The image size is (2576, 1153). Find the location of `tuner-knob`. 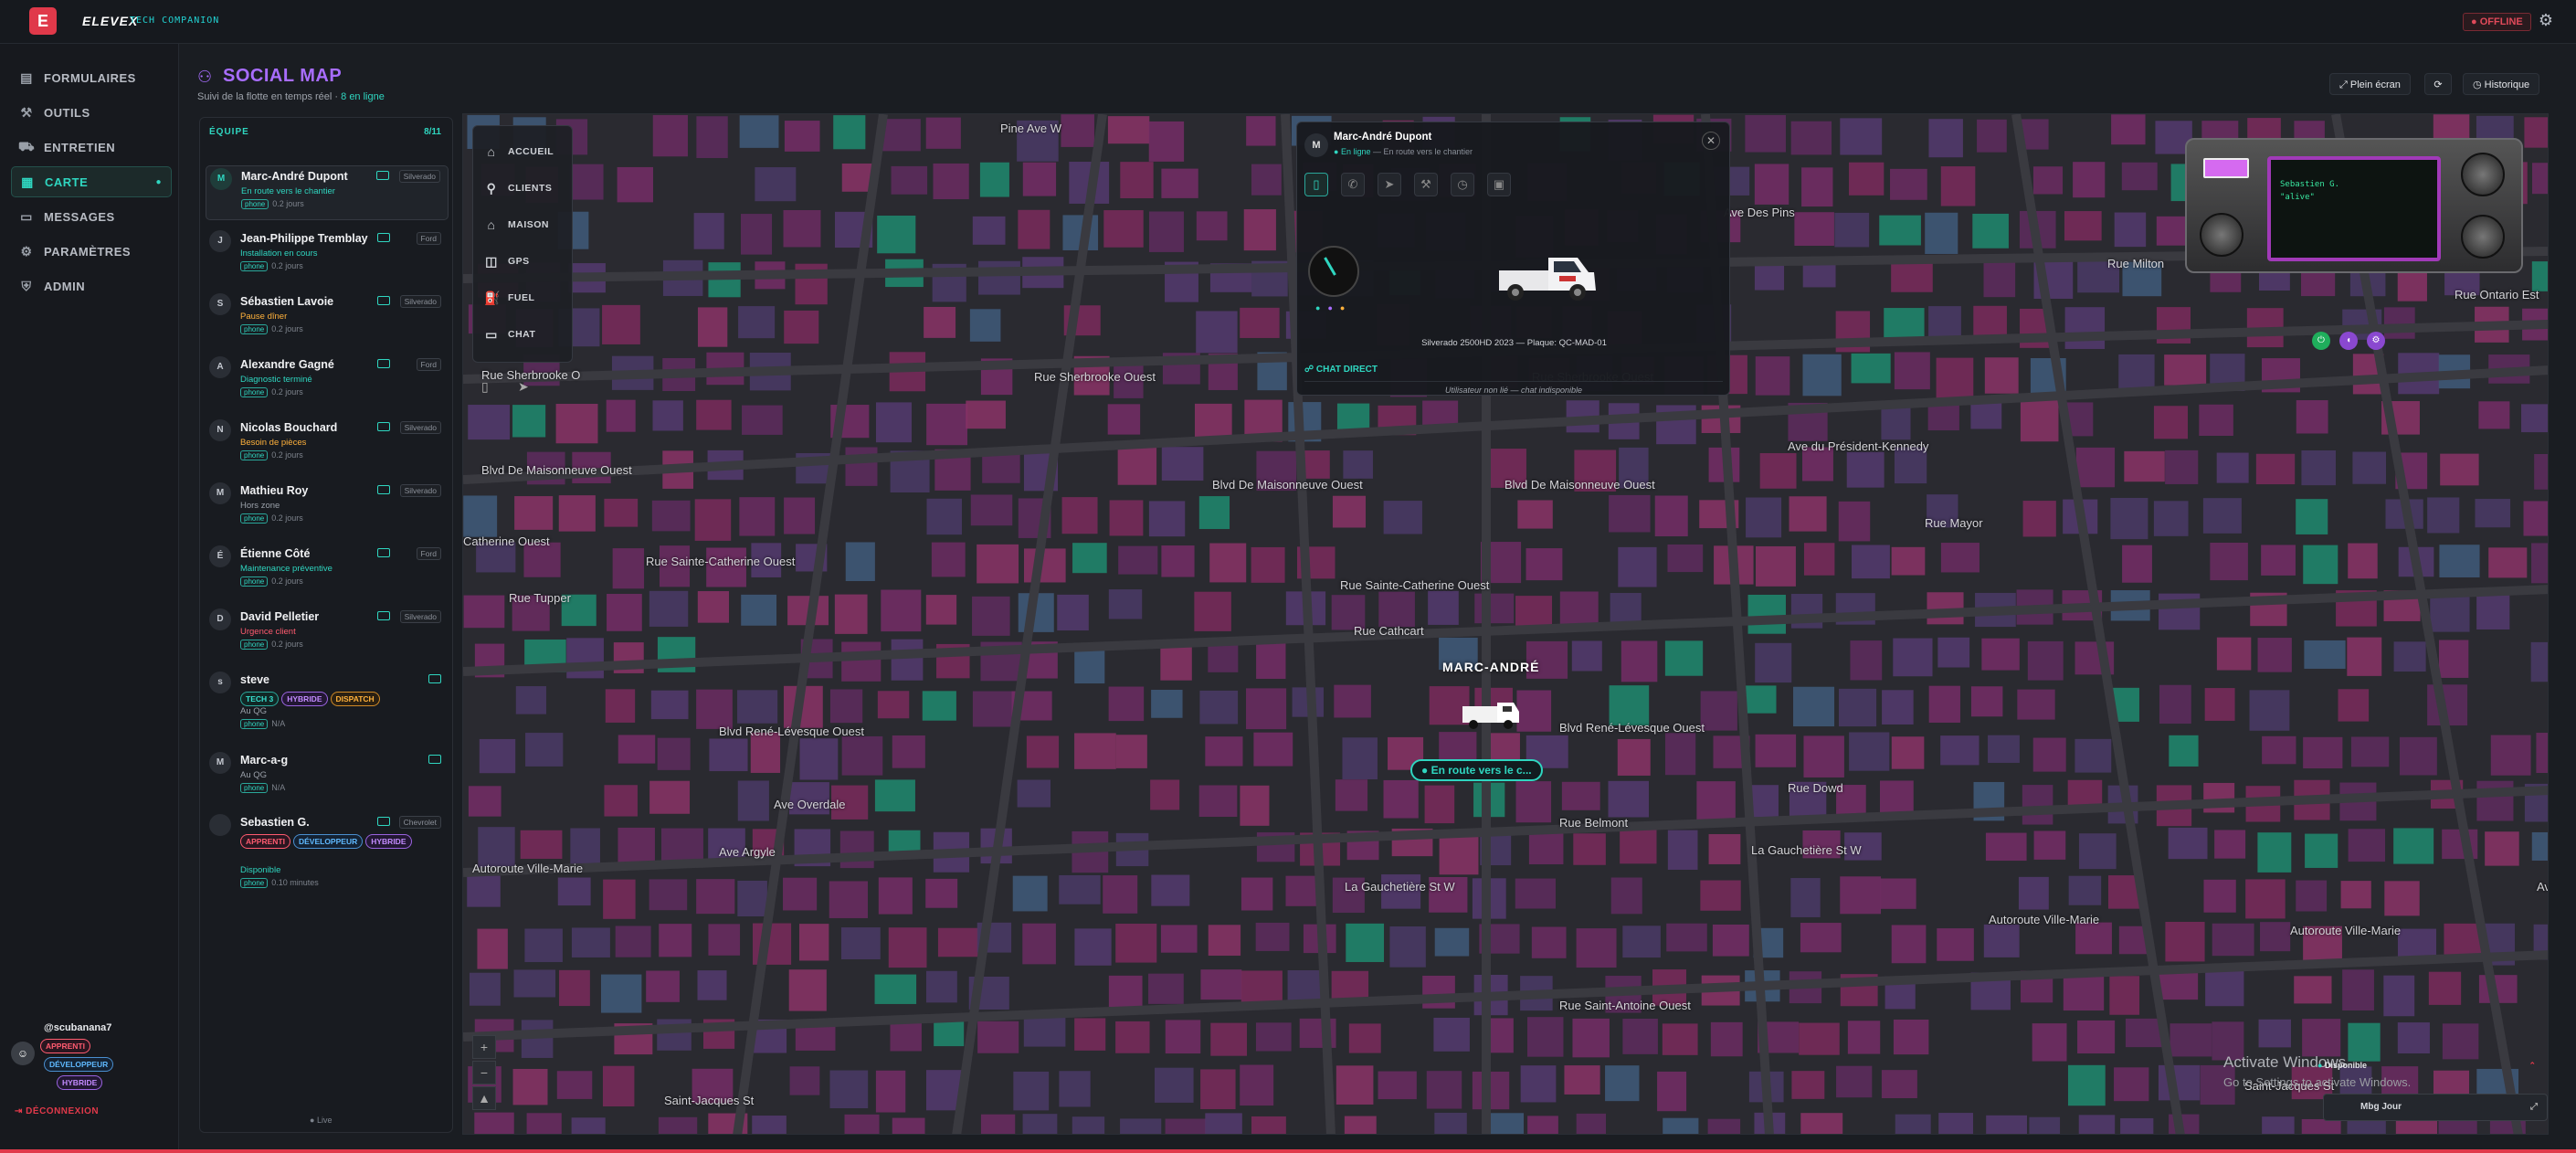

tuner-knob is located at coordinates (2483, 175).